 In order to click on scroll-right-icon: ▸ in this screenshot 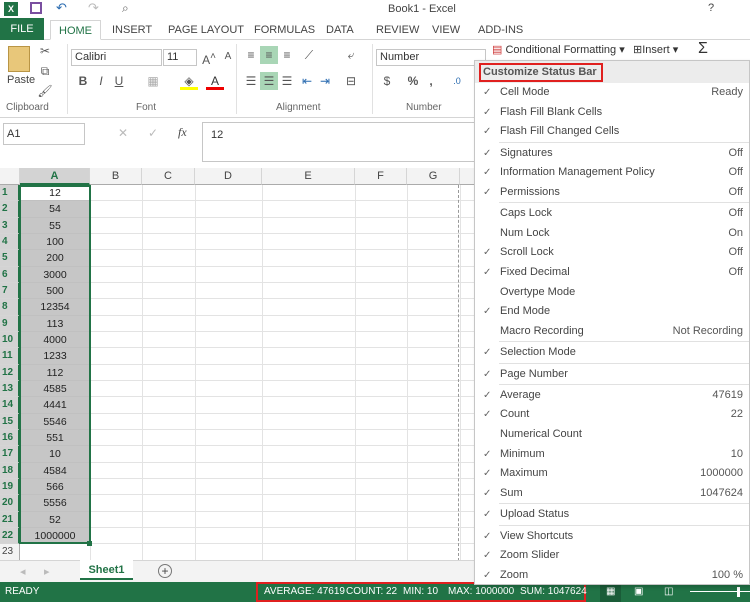, I will do `click(47, 571)`.